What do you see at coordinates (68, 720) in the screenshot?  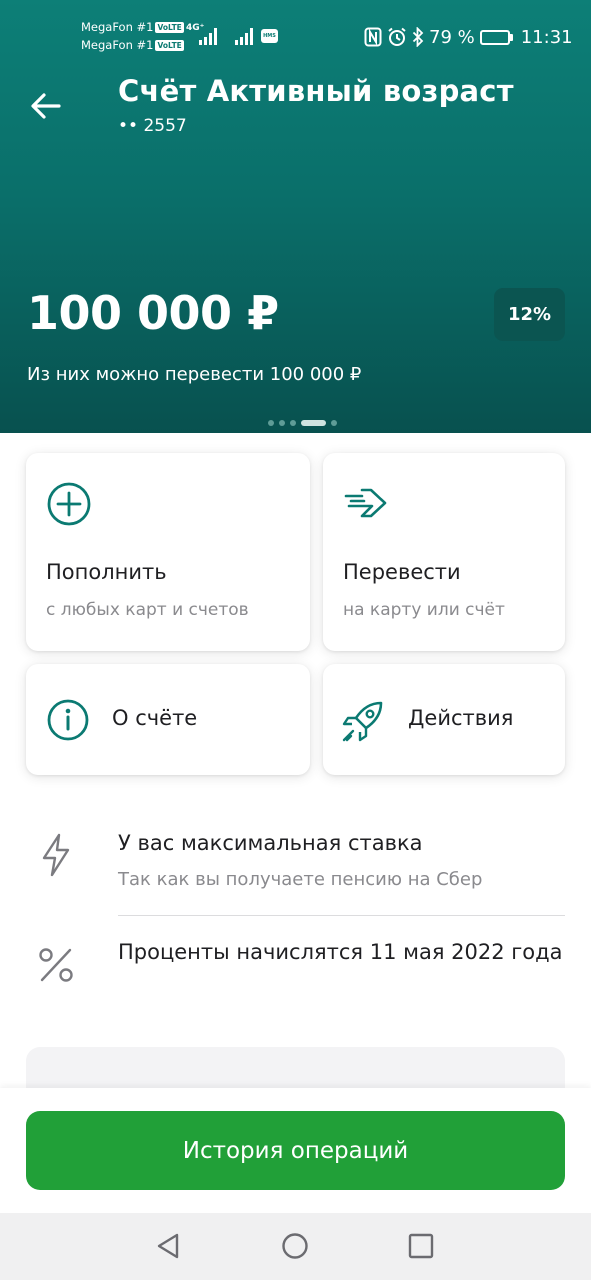 I see `info-icon` at bounding box center [68, 720].